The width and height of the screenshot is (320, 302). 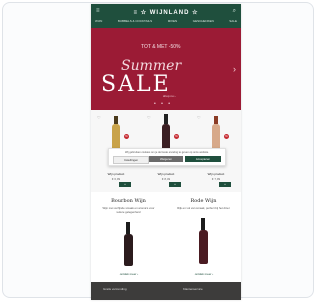 What do you see at coordinates (135, 21) in the screenshot?
I see `nav-item-bubbels: BUBBELS & COCKTAILS` at bounding box center [135, 21].